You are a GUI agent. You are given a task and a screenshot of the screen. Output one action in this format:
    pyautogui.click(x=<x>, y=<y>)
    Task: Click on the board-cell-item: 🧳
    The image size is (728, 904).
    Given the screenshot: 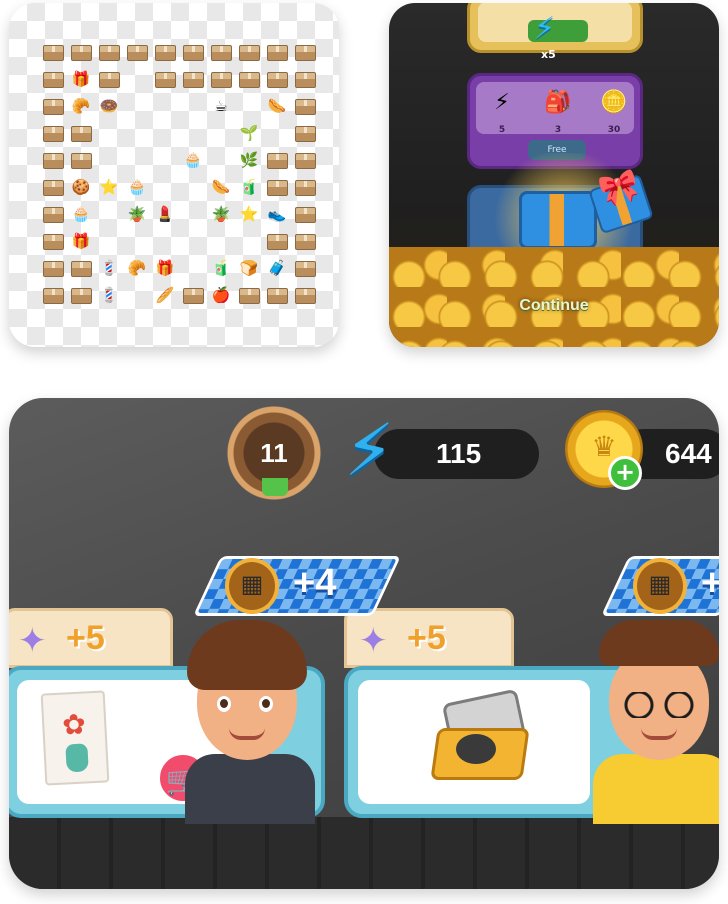 What is the action you would take?
    pyautogui.click(x=277, y=268)
    